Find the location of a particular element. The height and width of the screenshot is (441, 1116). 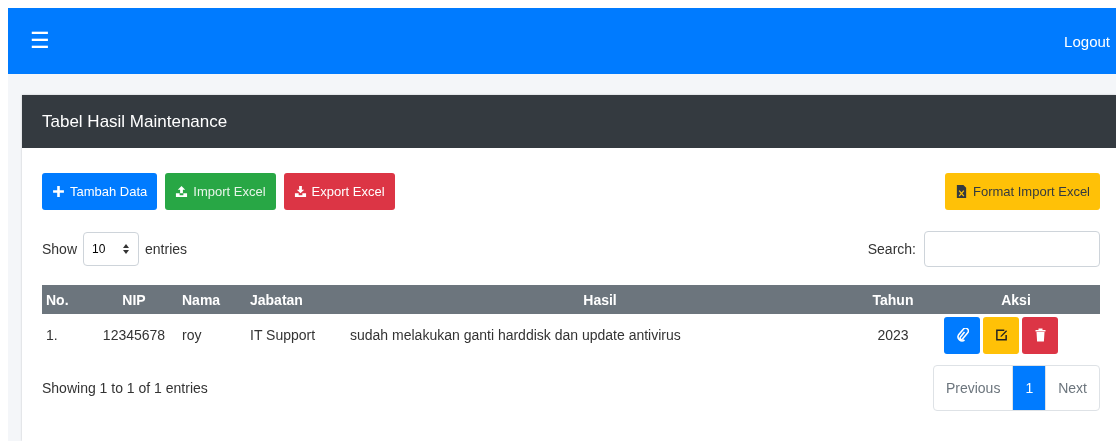

format-button: Format Import Excel is located at coordinates (1022, 191).